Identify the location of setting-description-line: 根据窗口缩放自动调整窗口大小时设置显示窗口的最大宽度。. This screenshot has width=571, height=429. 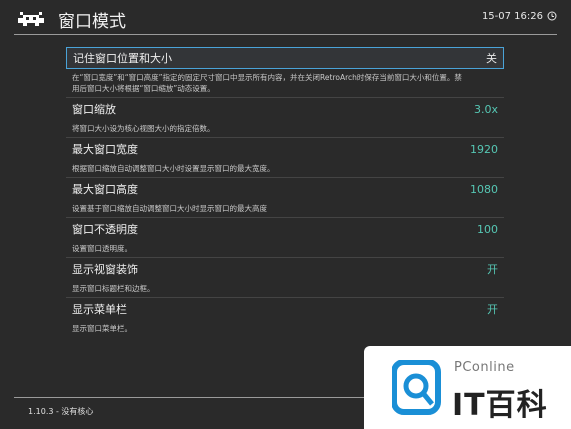
(173, 168).